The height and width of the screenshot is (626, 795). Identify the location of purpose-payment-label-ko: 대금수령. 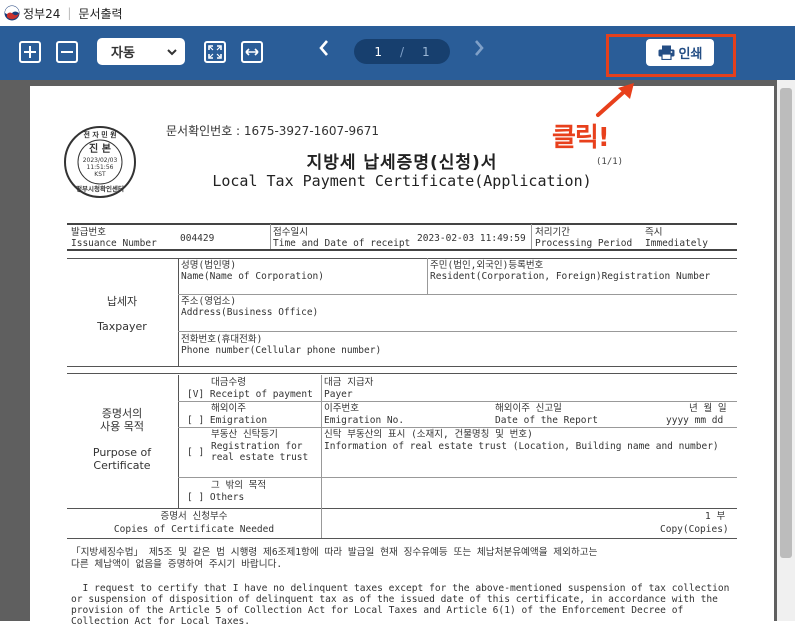
(228, 382).